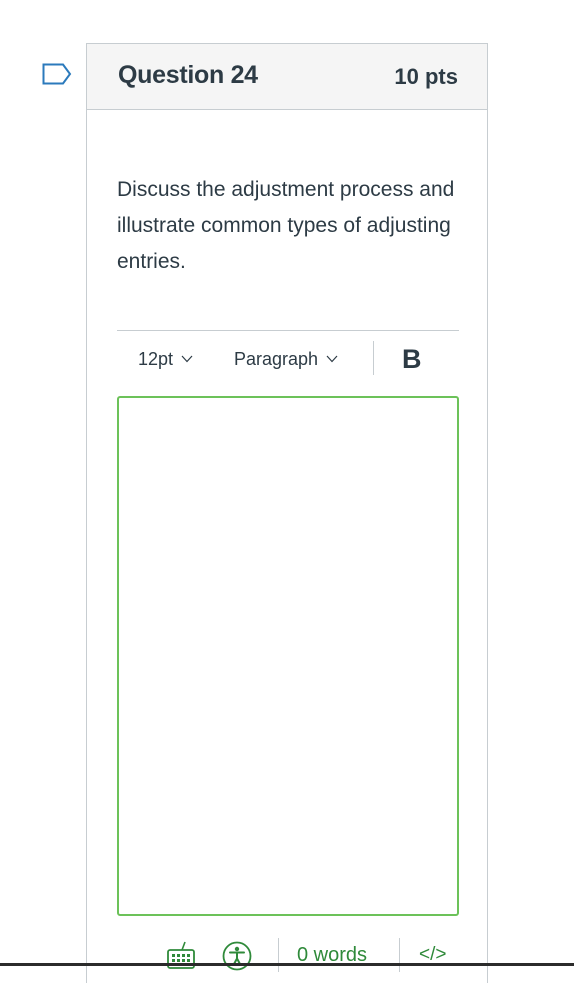 Image resolution: width=574 pixels, height=983 pixels. What do you see at coordinates (426, 76) in the screenshot?
I see `question-points: 10 pts` at bounding box center [426, 76].